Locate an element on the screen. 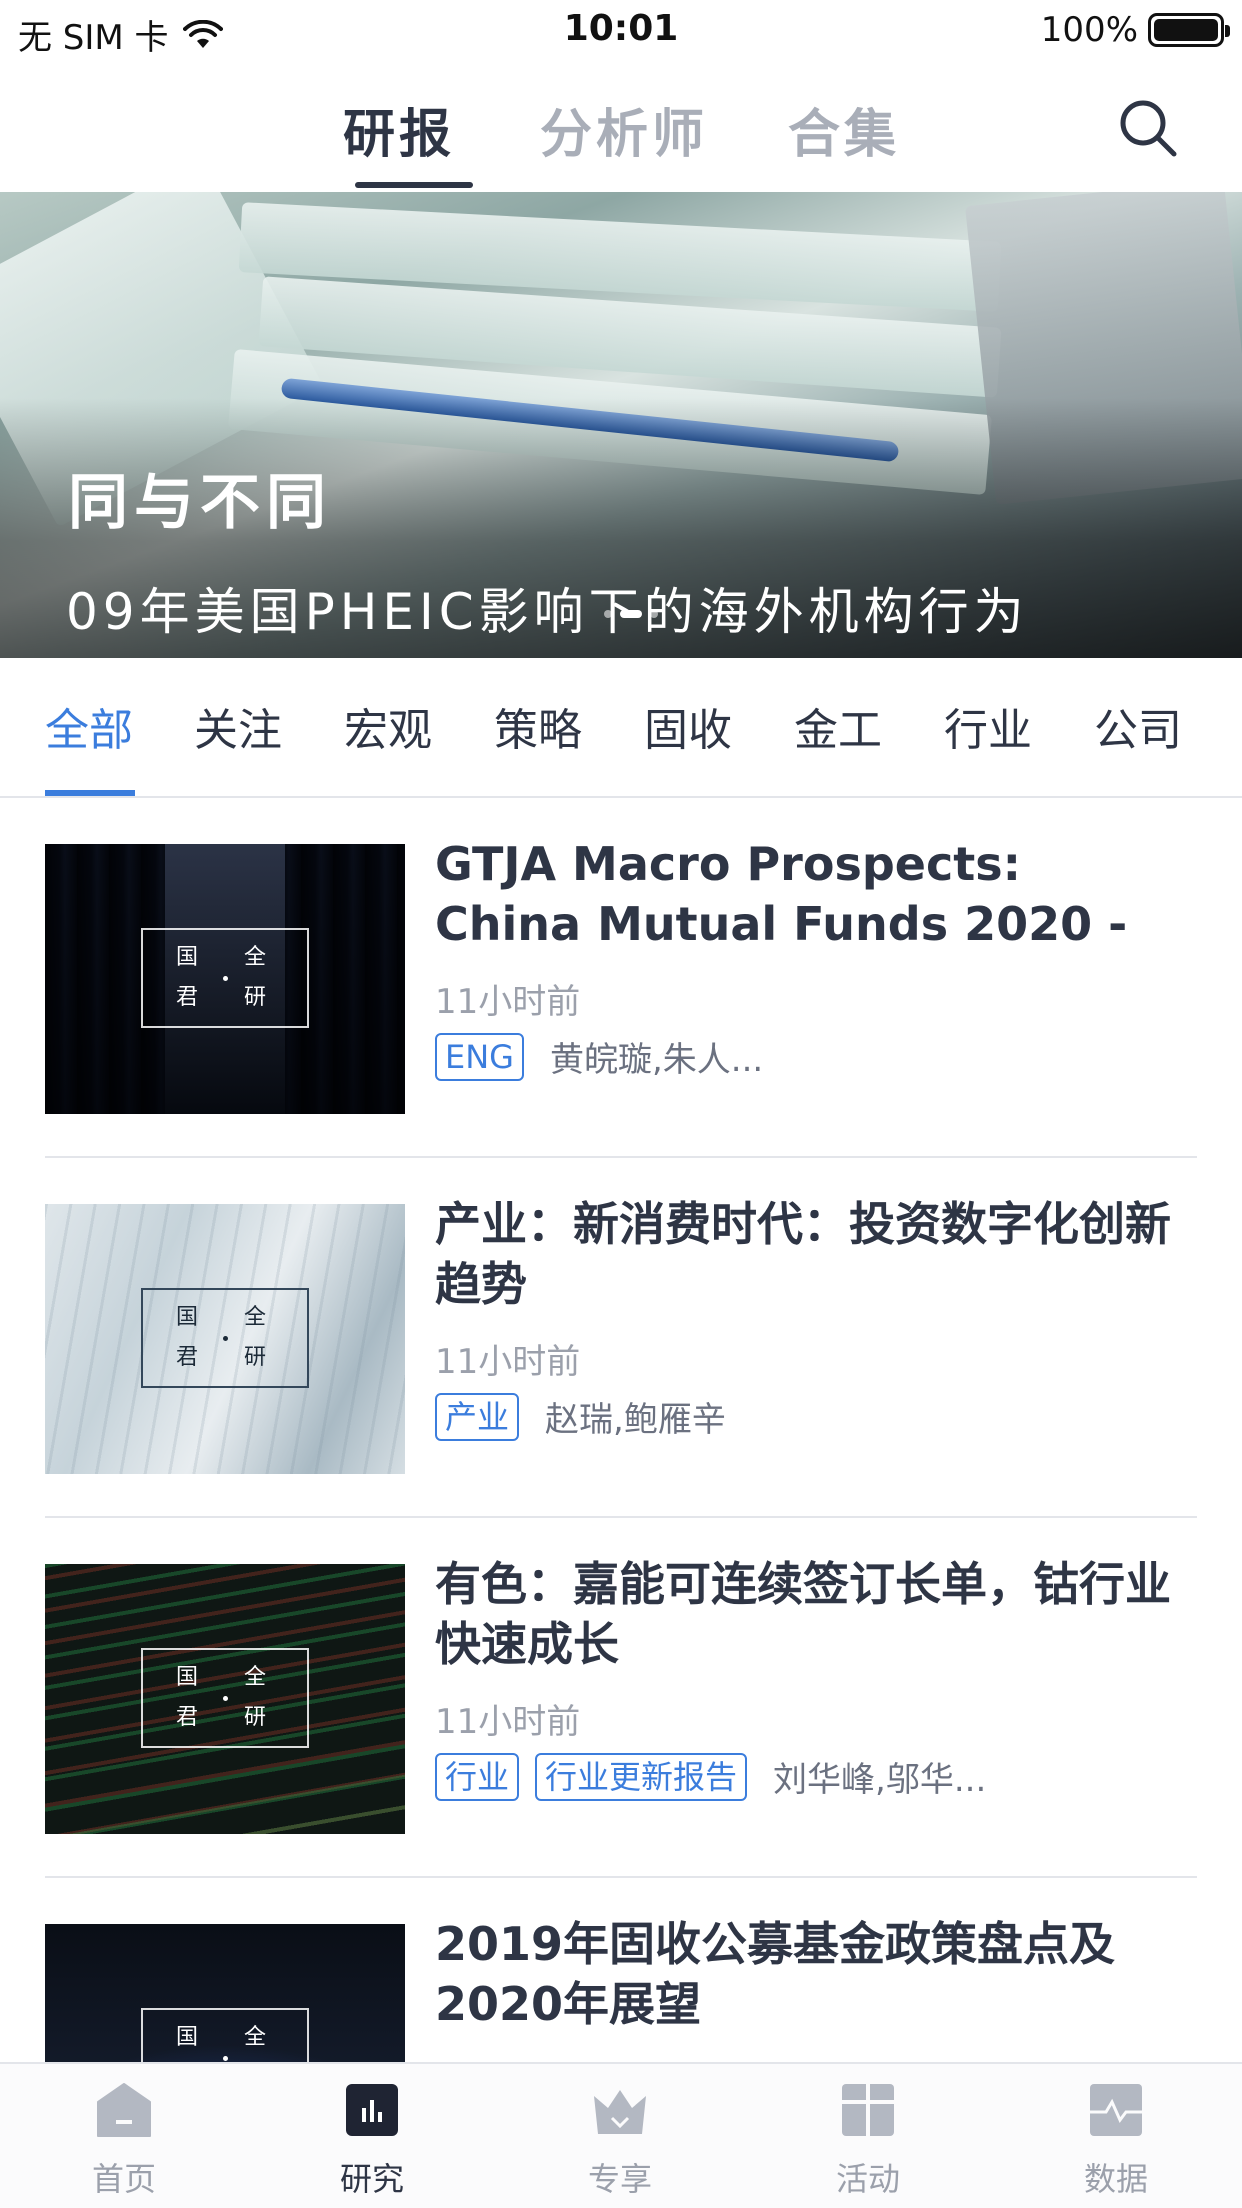  report-tag: 行业更新报告 is located at coordinates (641, 1776).